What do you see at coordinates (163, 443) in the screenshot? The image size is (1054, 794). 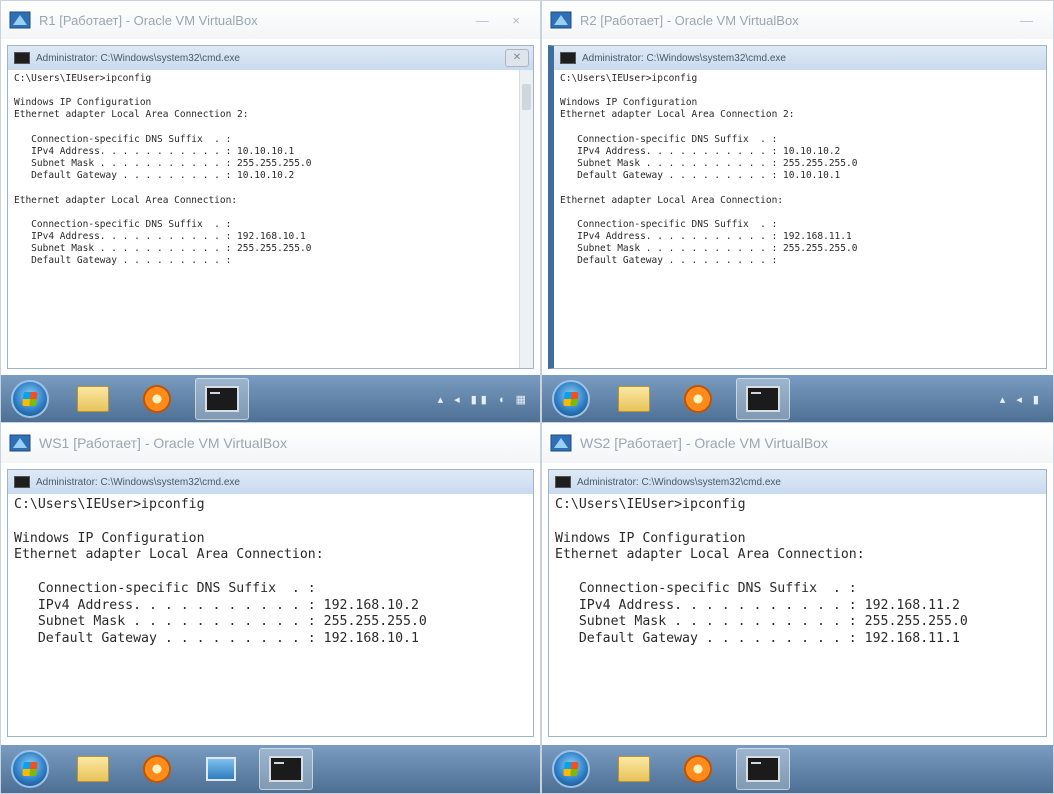 I see `vm-window-title: WS1 [Работает] - Oracle VM VirtualBox` at bounding box center [163, 443].